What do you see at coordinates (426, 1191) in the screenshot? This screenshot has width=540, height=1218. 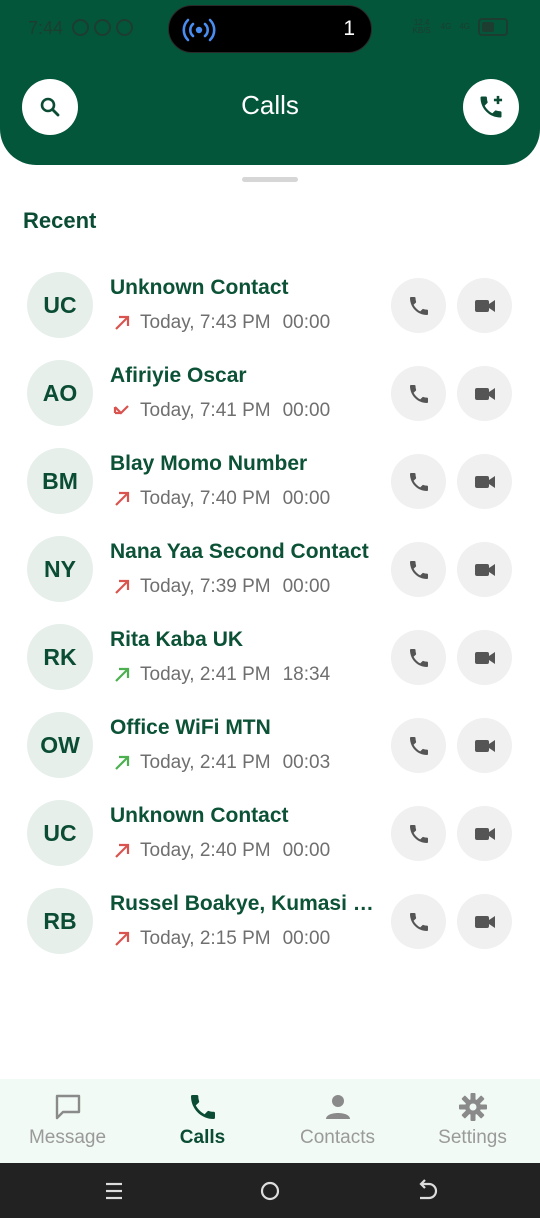 I see `back-icon` at bounding box center [426, 1191].